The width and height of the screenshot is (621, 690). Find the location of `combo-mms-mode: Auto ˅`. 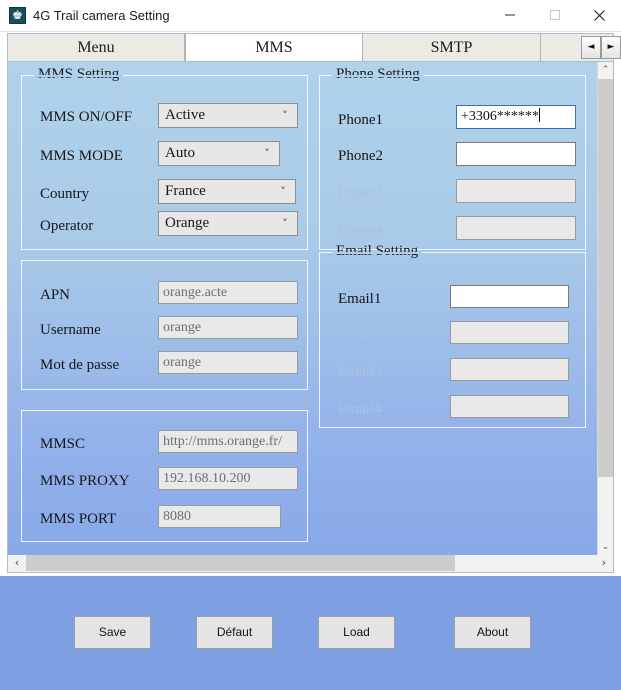

combo-mms-mode: Auto ˅ is located at coordinates (219, 153).